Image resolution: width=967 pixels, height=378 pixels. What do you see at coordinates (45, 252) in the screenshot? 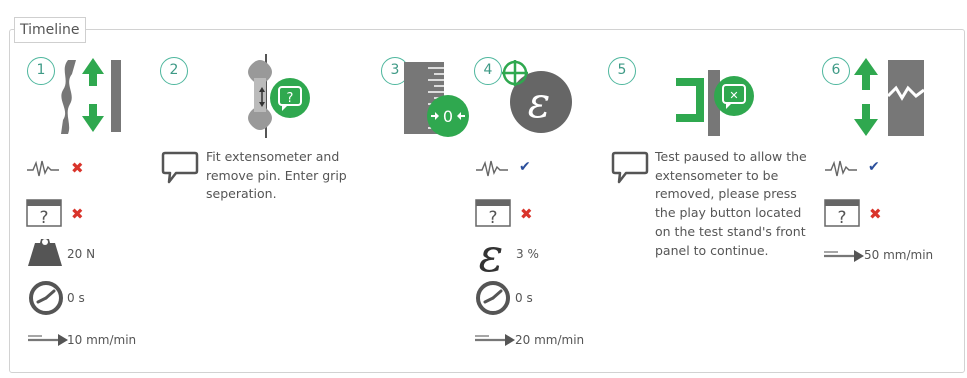
I see `weight-icon` at bounding box center [45, 252].